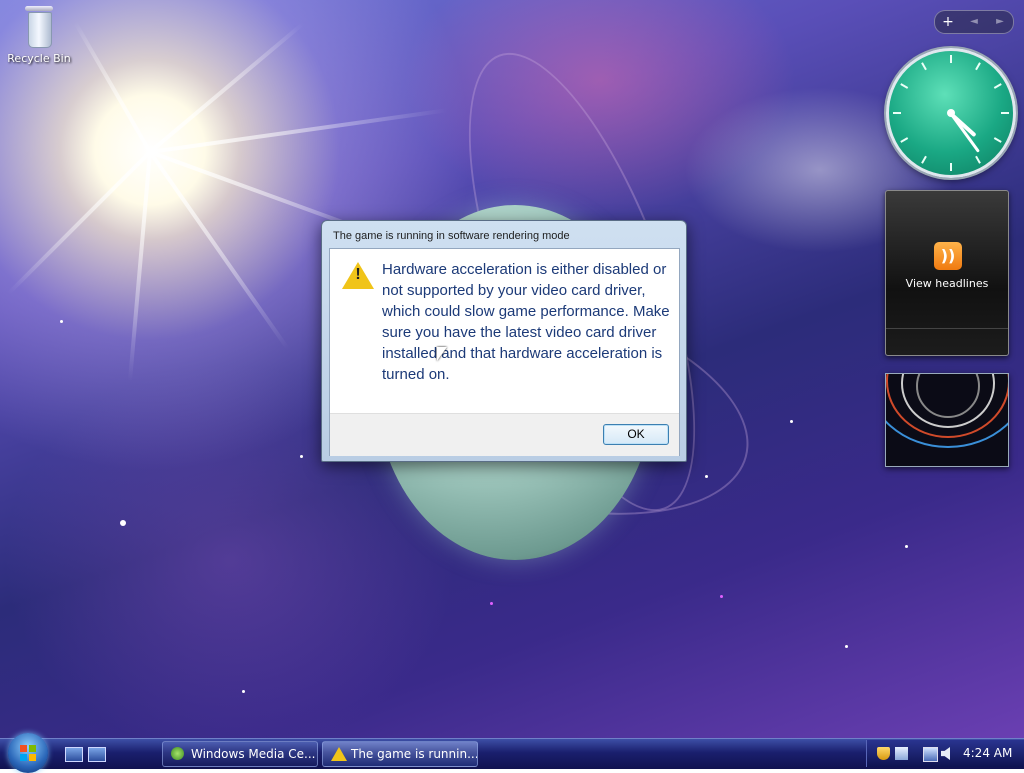 Image resolution: width=1024 pixels, height=773 pixels. Describe the element at coordinates (883, 753) in the screenshot. I see `security-shield-icon` at that location.